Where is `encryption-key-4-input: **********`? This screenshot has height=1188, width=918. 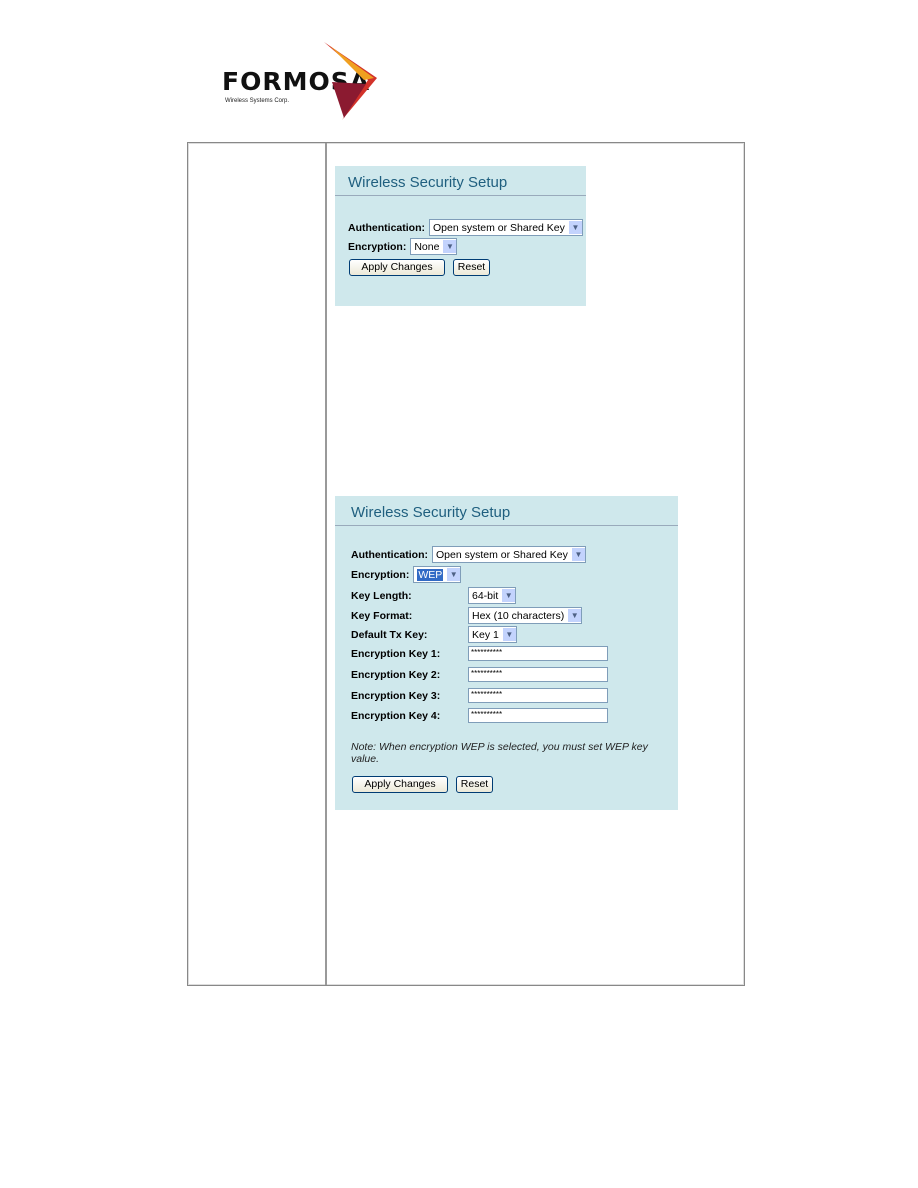 encryption-key-4-input: ********** is located at coordinates (538, 715).